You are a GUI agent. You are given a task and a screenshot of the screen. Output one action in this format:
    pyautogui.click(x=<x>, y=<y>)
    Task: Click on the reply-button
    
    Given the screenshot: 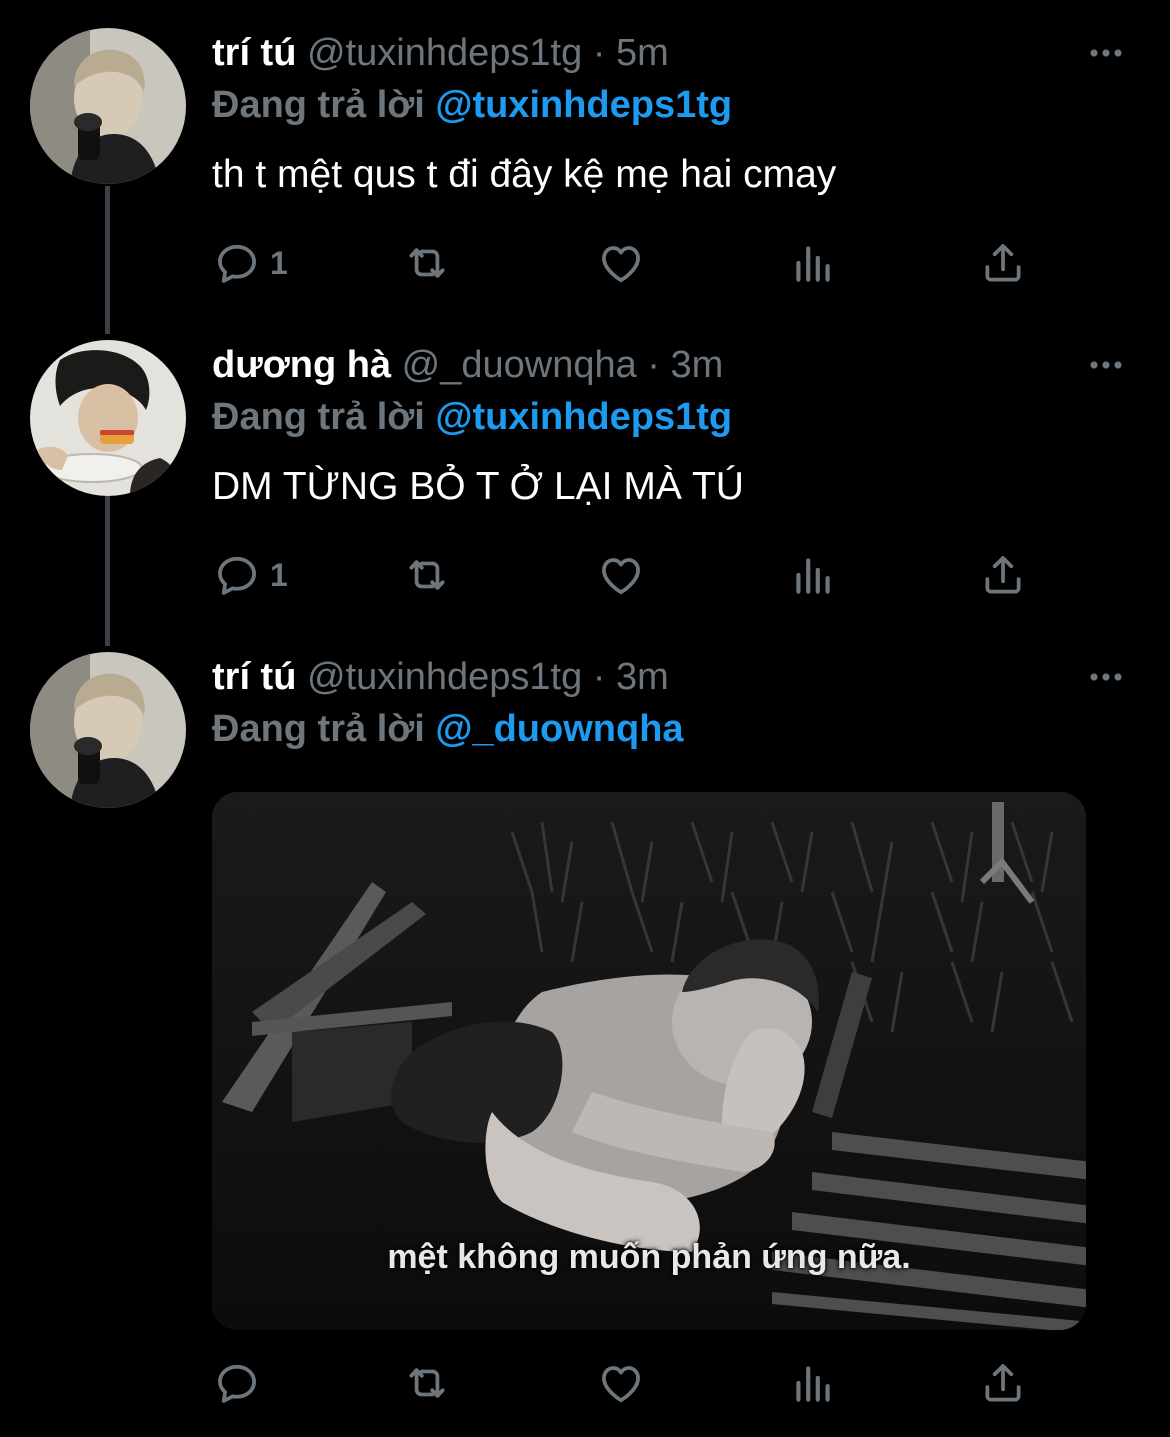 What is the action you would take?
    pyautogui.click(x=241, y=1383)
    